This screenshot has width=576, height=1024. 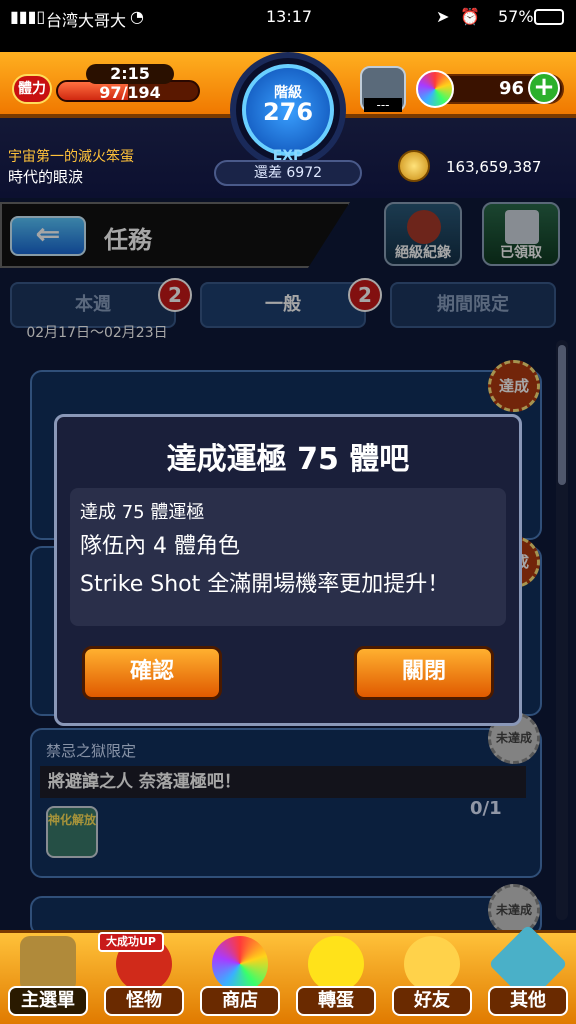 I want to click on orb-icon, so click(x=435, y=89).